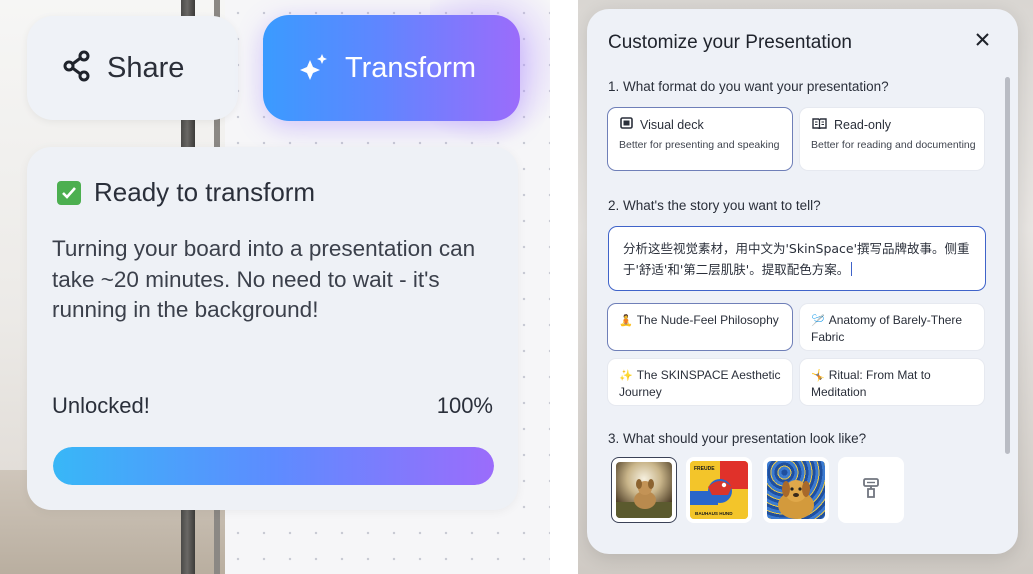 This screenshot has height=574, width=1033. I want to click on meditation-icon: 🧘, so click(626, 321).